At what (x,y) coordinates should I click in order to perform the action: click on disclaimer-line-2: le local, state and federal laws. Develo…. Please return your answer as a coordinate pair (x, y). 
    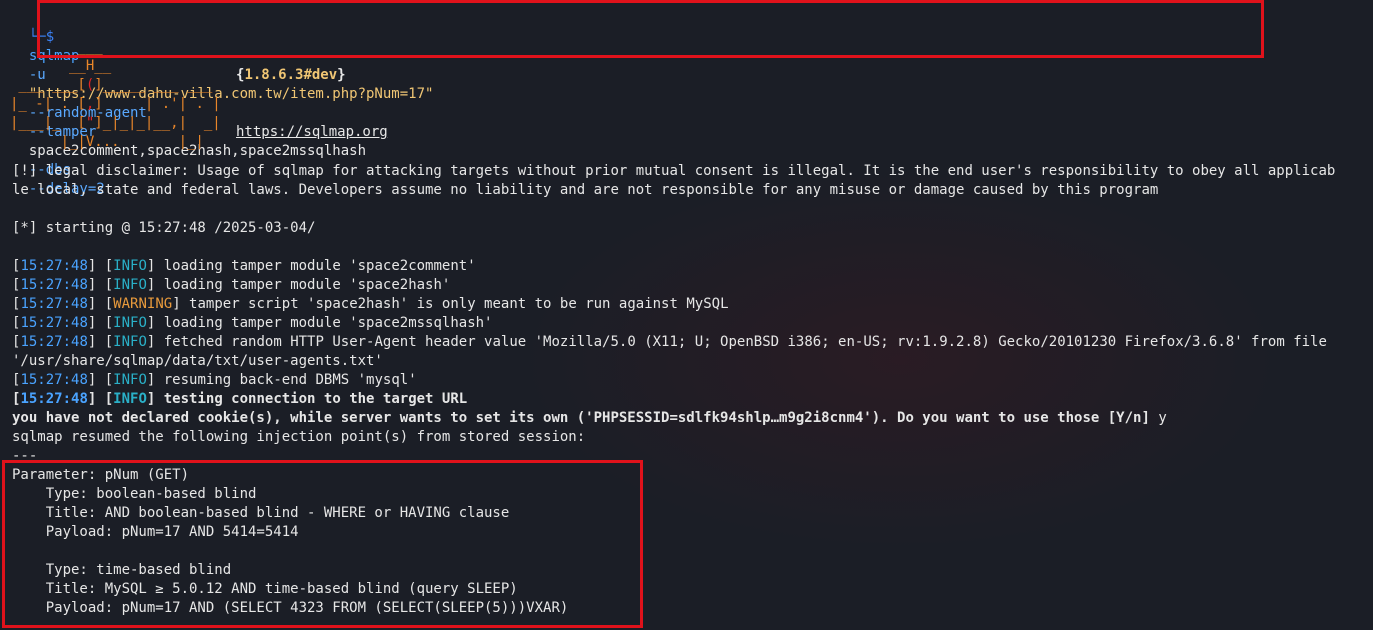
    Looking at the image, I should click on (585, 190).